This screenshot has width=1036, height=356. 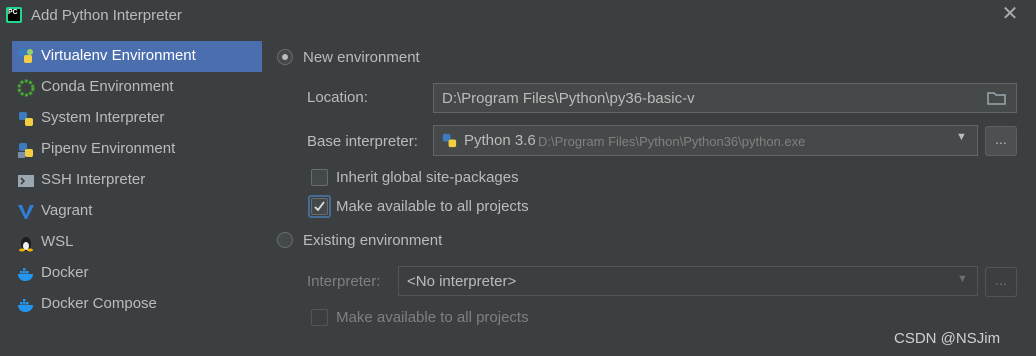 I want to click on vagrant-icon, so click(x=26, y=212).